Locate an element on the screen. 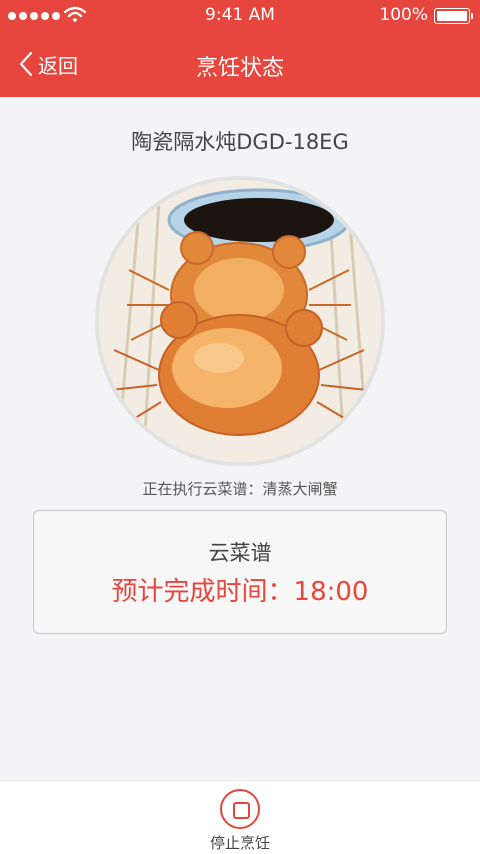 This screenshot has width=480, height=854. battery-icon is located at coordinates (453, 16).